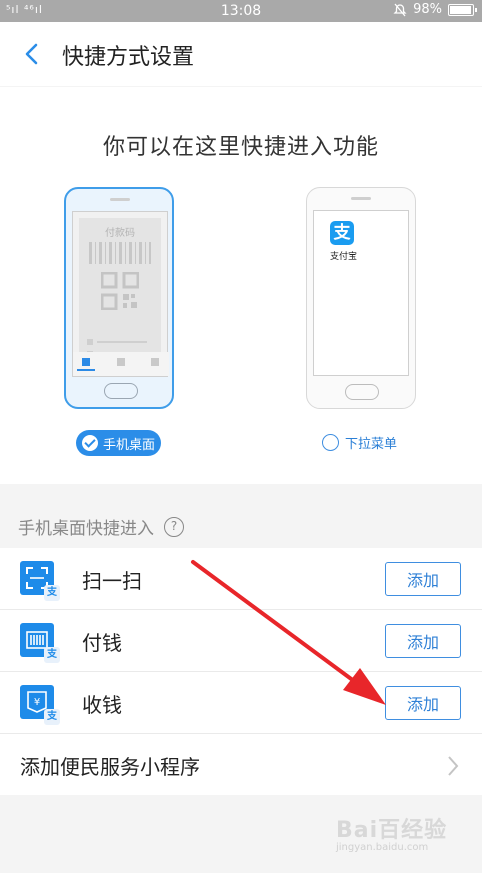  What do you see at coordinates (371, 444) in the screenshot?
I see `option-pulldown-label: 下拉菜单` at bounding box center [371, 444].